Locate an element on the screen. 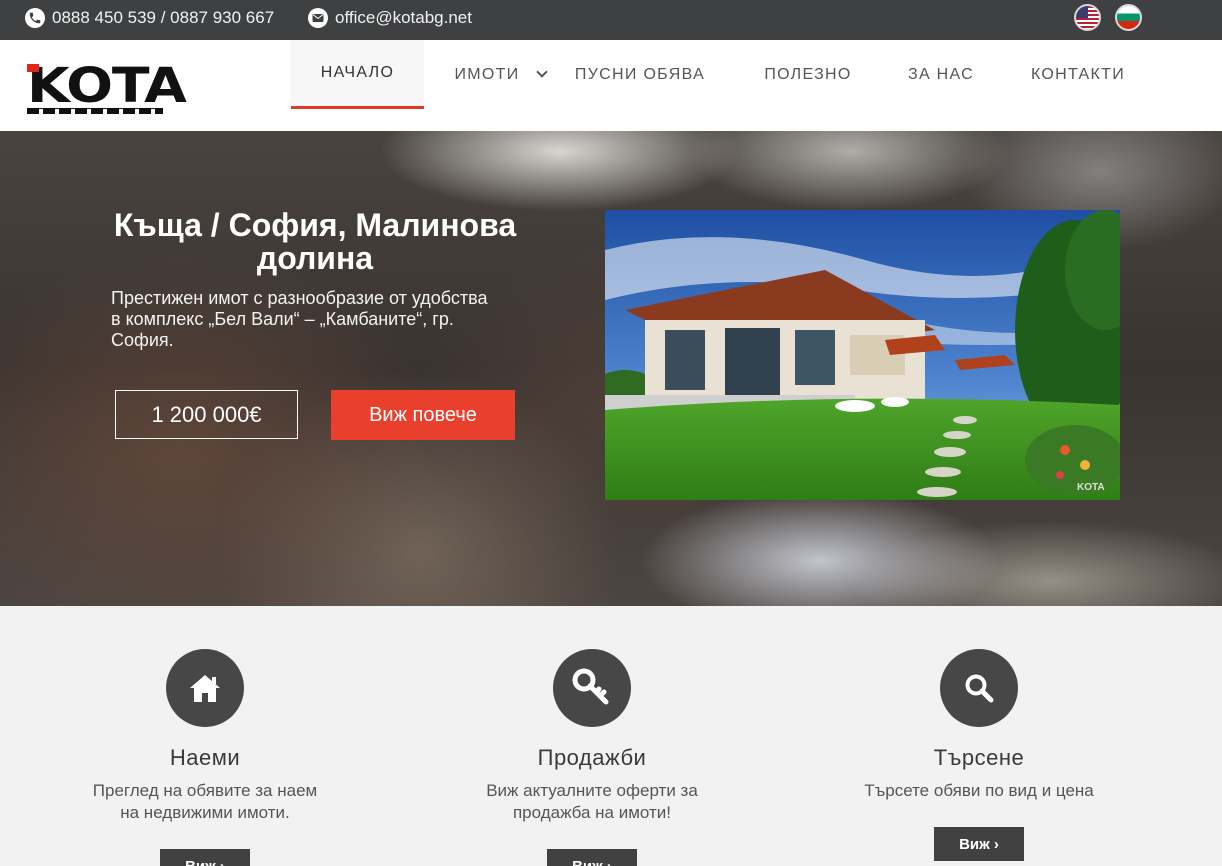 This screenshot has height=866, width=1222. phone-contact: 0888 450 539 / 0887 930 667 is located at coordinates (149, 17).